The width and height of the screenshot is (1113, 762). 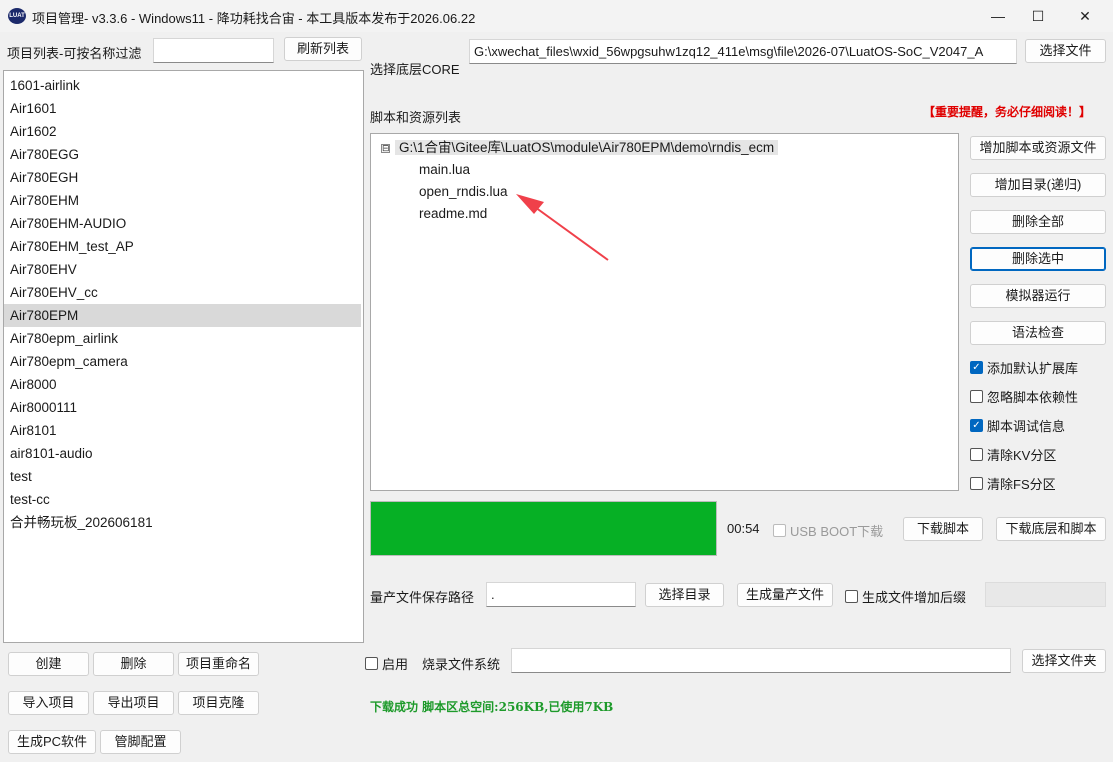 I want to click on clear-kv-checkbox: 清除KV分区, so click(x=1013, y=454).